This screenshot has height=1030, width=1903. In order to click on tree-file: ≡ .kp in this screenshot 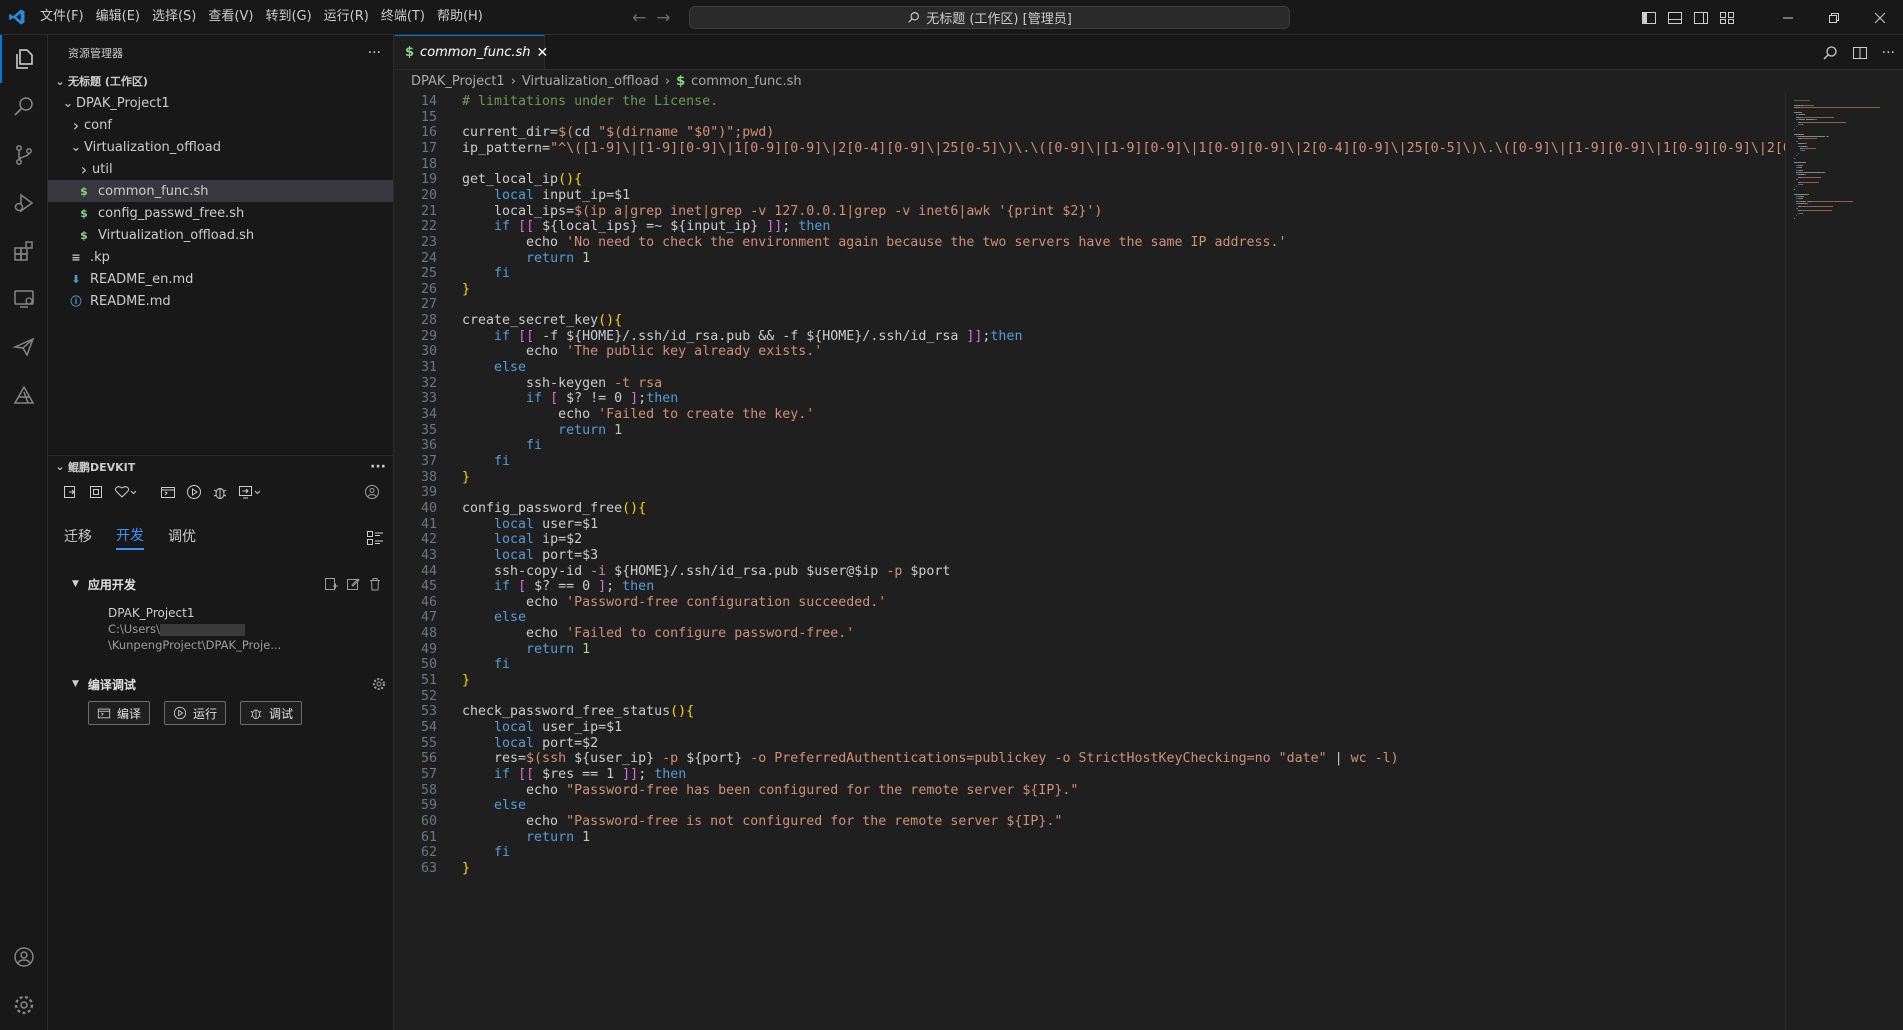, I will do `click(220, 257)`.